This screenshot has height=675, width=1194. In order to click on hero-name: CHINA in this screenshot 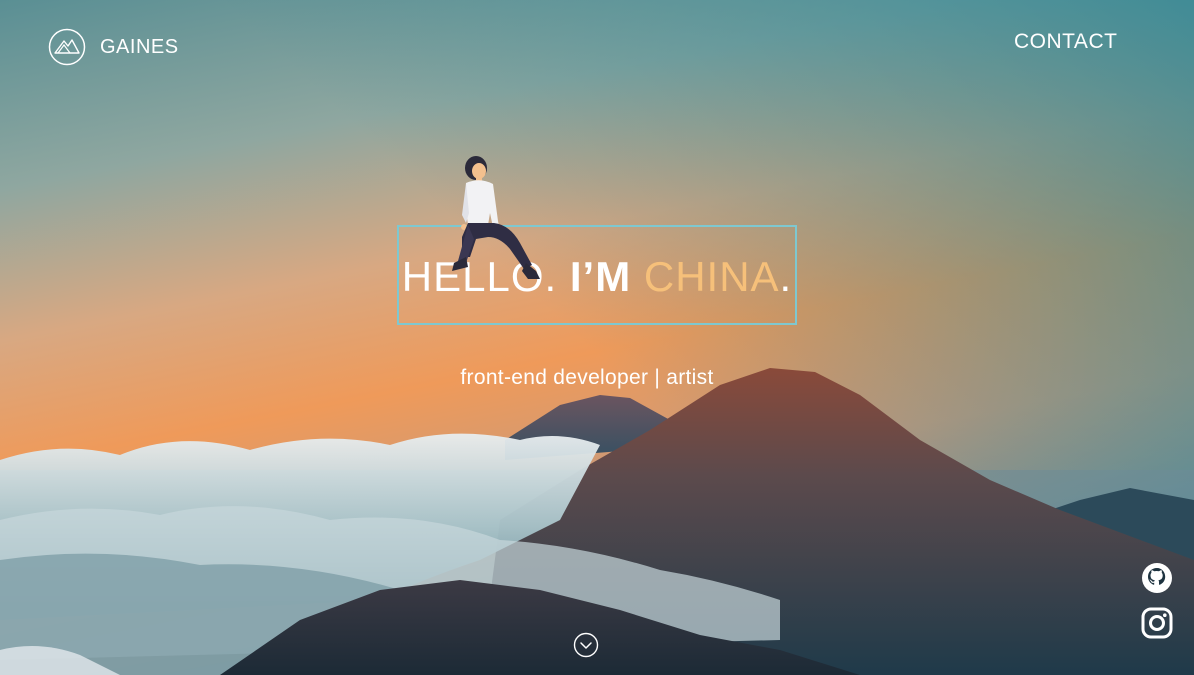, I will do `click(711, 276)`.